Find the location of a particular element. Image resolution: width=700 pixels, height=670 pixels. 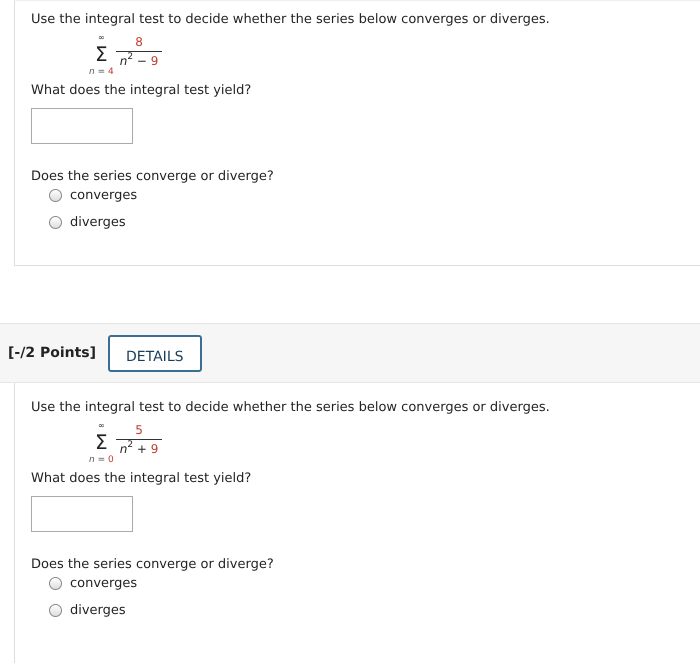

lower-limit: n = 0 is located at coordinates (101, 460).